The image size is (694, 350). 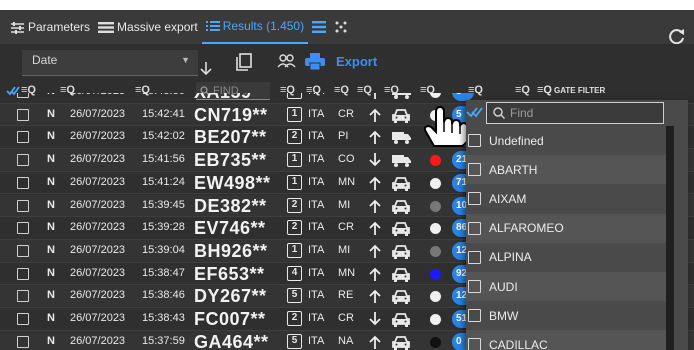 What do you see at coordinates (231, 115) in the screenshot?
I see `row-plate: CN719**` at bounding box center [231, 115].